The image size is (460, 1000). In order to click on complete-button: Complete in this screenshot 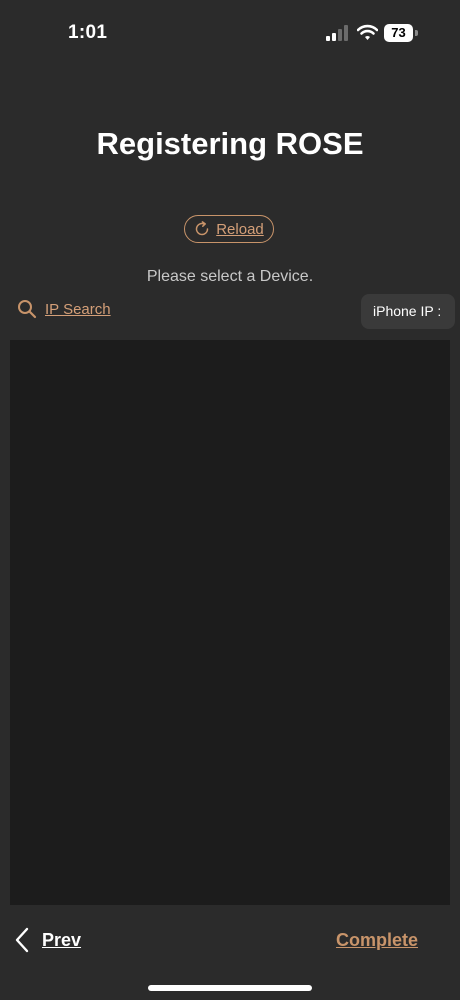, I will do `click(377, 940)`.